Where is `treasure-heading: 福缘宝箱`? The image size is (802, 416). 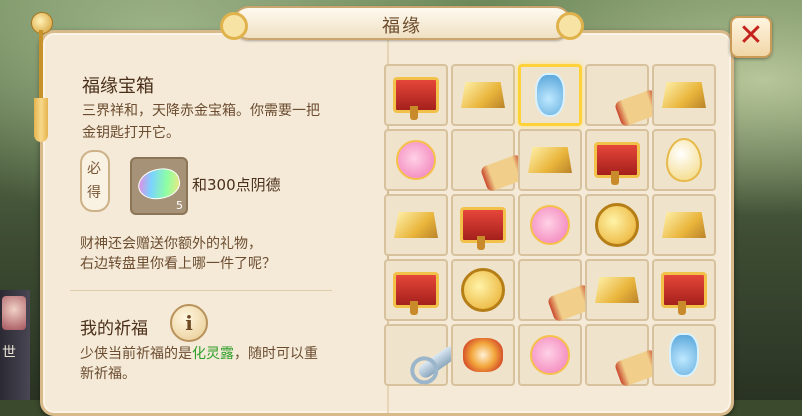
treasure-heading: 福缘宝箱 is located at coordinates (118, 86).